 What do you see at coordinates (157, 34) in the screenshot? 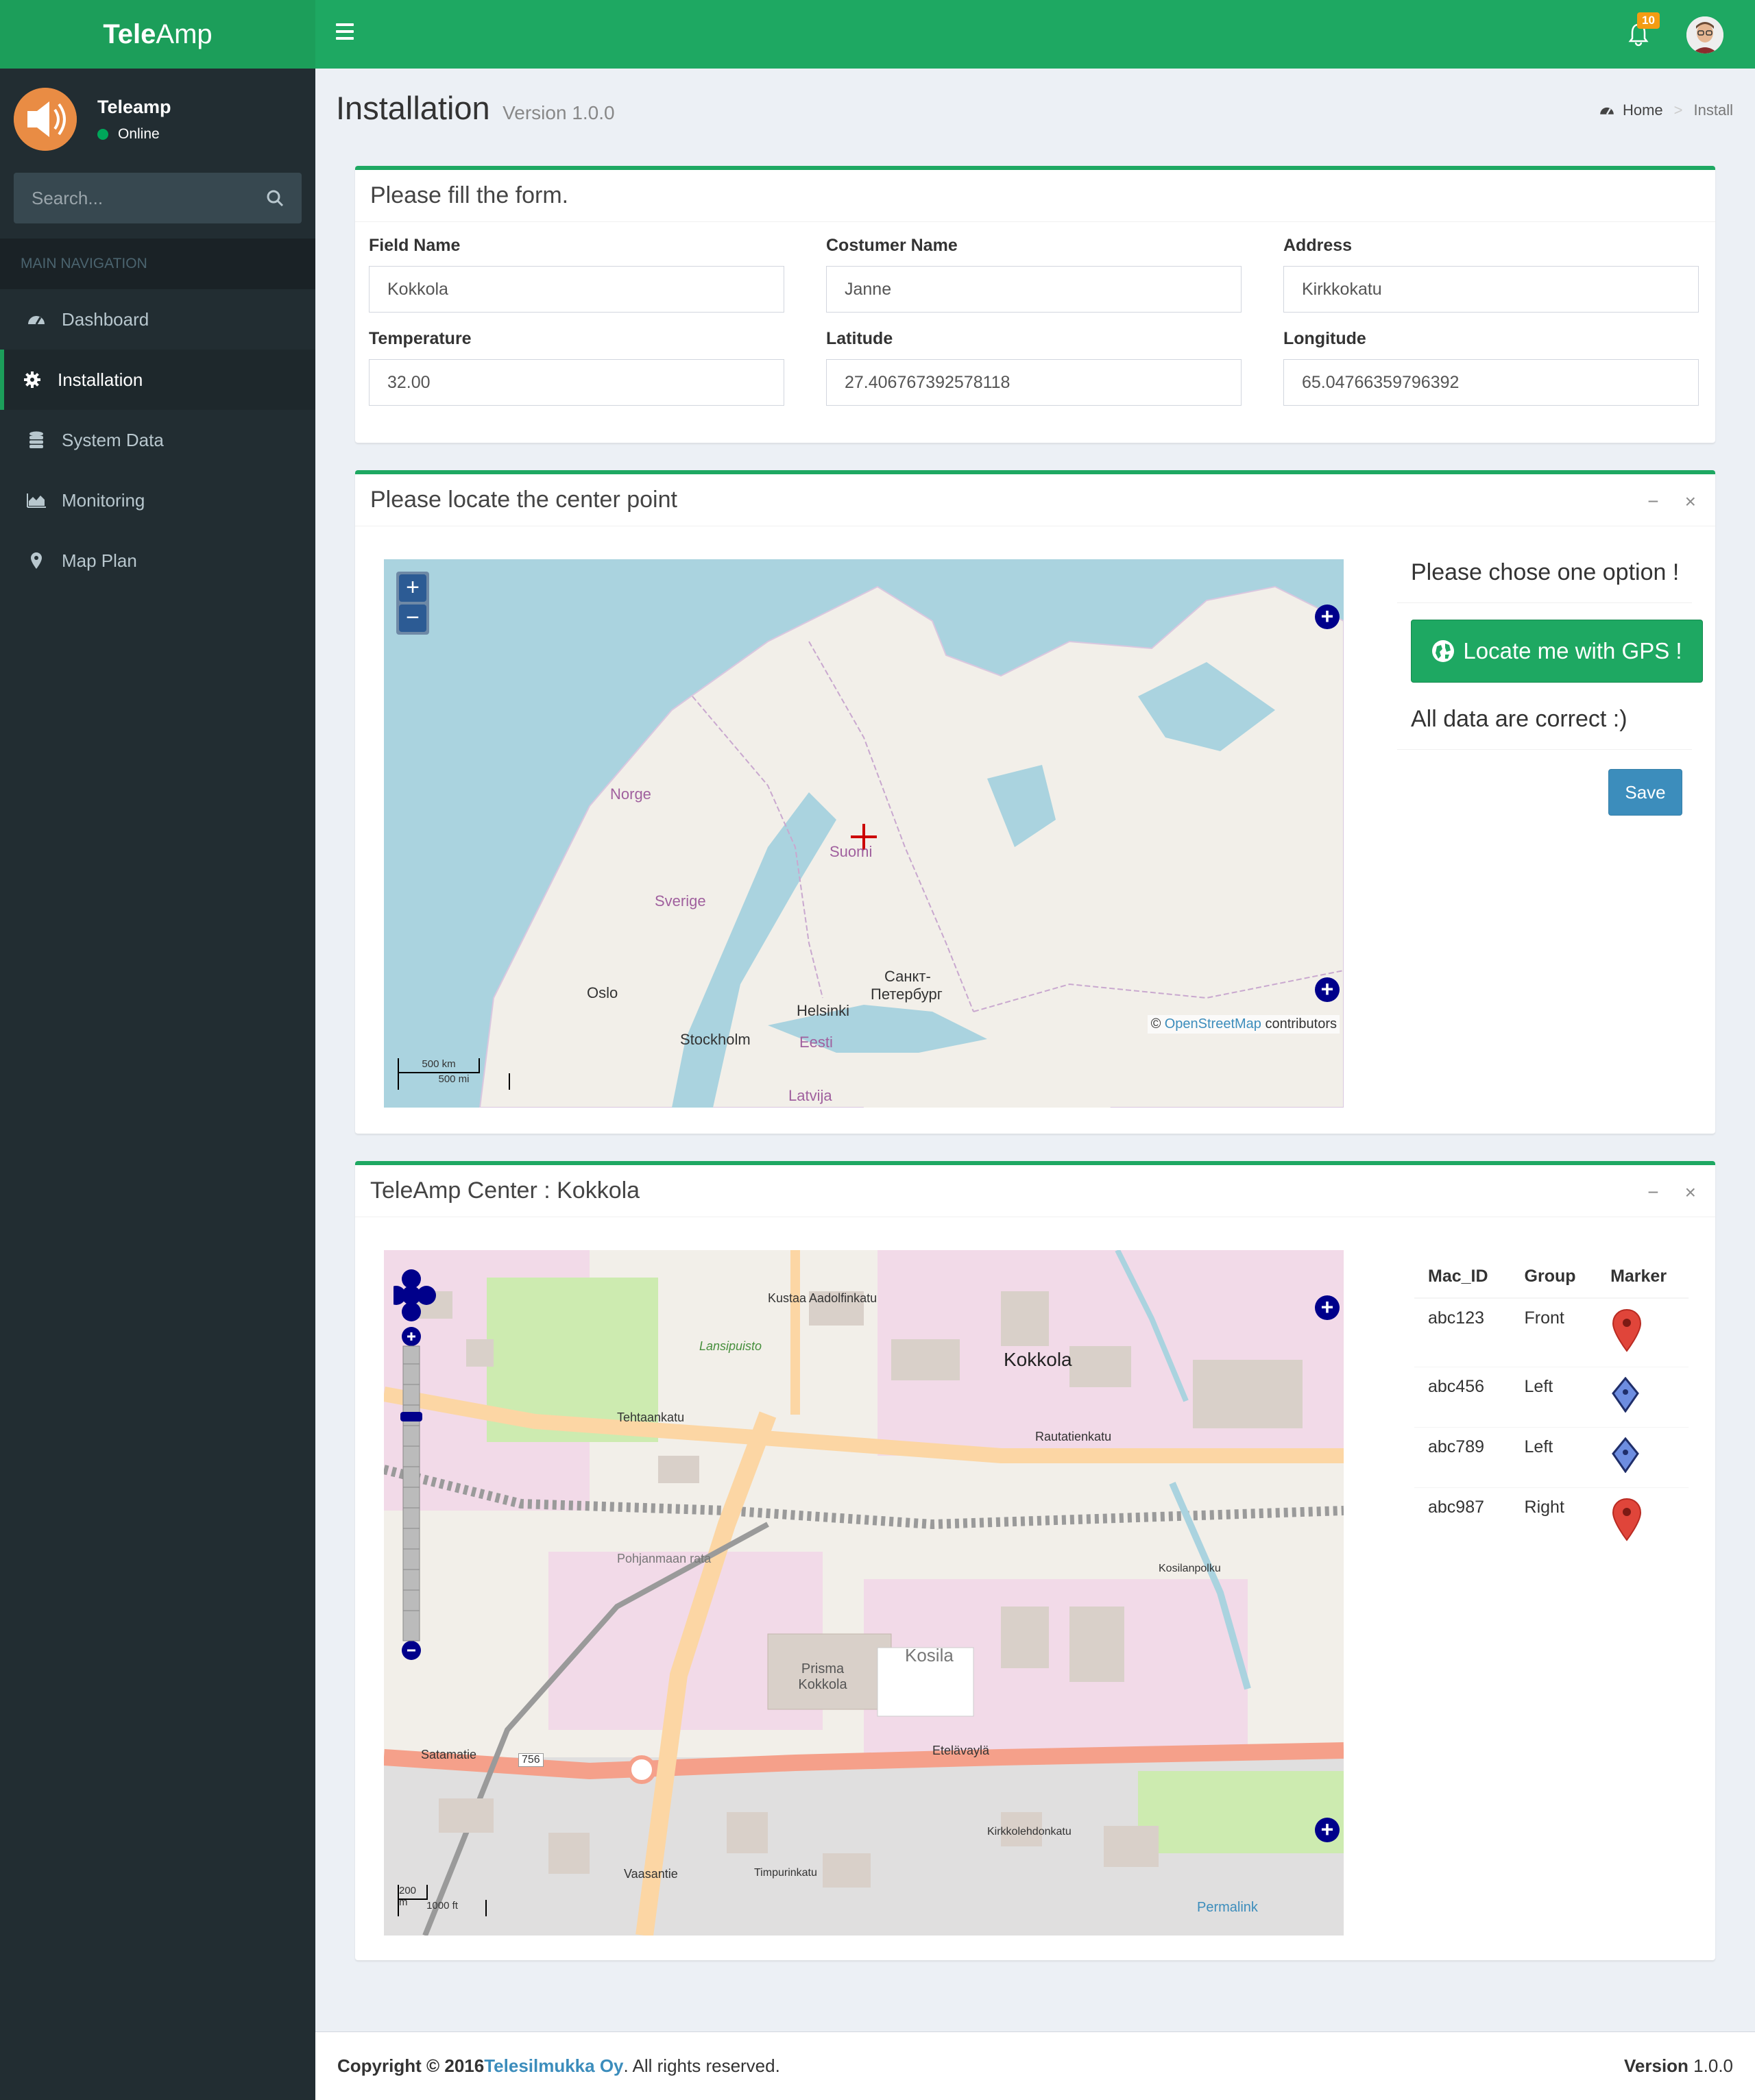
I see `app-logo: Tele Amp` at bounding box center [157, 34].